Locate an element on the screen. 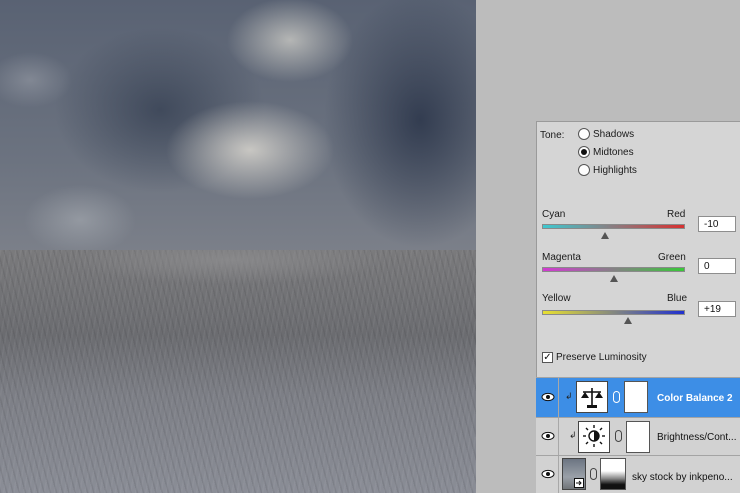 The height and width of the screenshot is (493, 740). yellow-blue-value-field: +19 is located at coordinates (717, 309).